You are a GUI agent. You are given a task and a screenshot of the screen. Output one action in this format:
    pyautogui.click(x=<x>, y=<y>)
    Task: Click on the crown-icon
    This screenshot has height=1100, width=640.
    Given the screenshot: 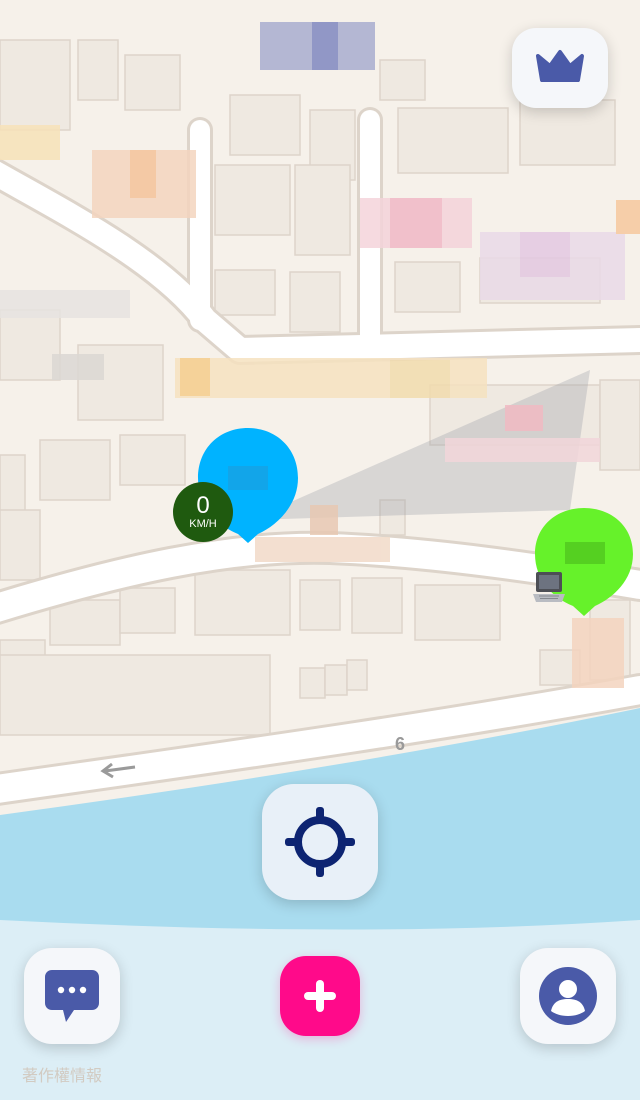 What is the action you would take?
    pyautogui.click(x=560, y=66)
    